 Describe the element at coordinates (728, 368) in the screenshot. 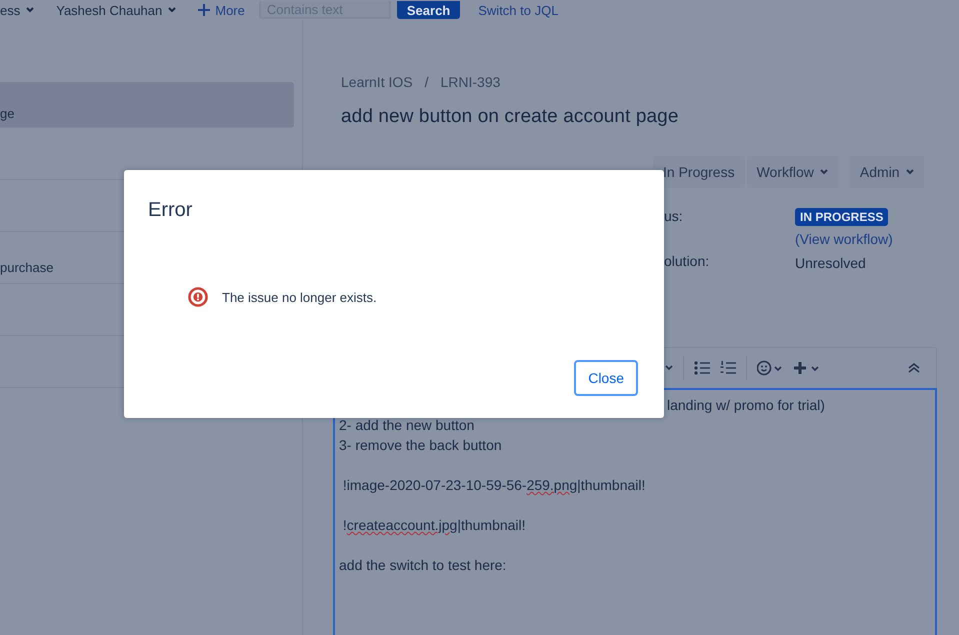

I see `numbered-list-icon` at that location.